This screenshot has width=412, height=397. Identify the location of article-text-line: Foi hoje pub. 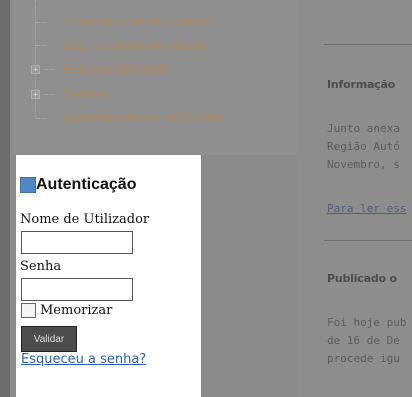
(367, 322).